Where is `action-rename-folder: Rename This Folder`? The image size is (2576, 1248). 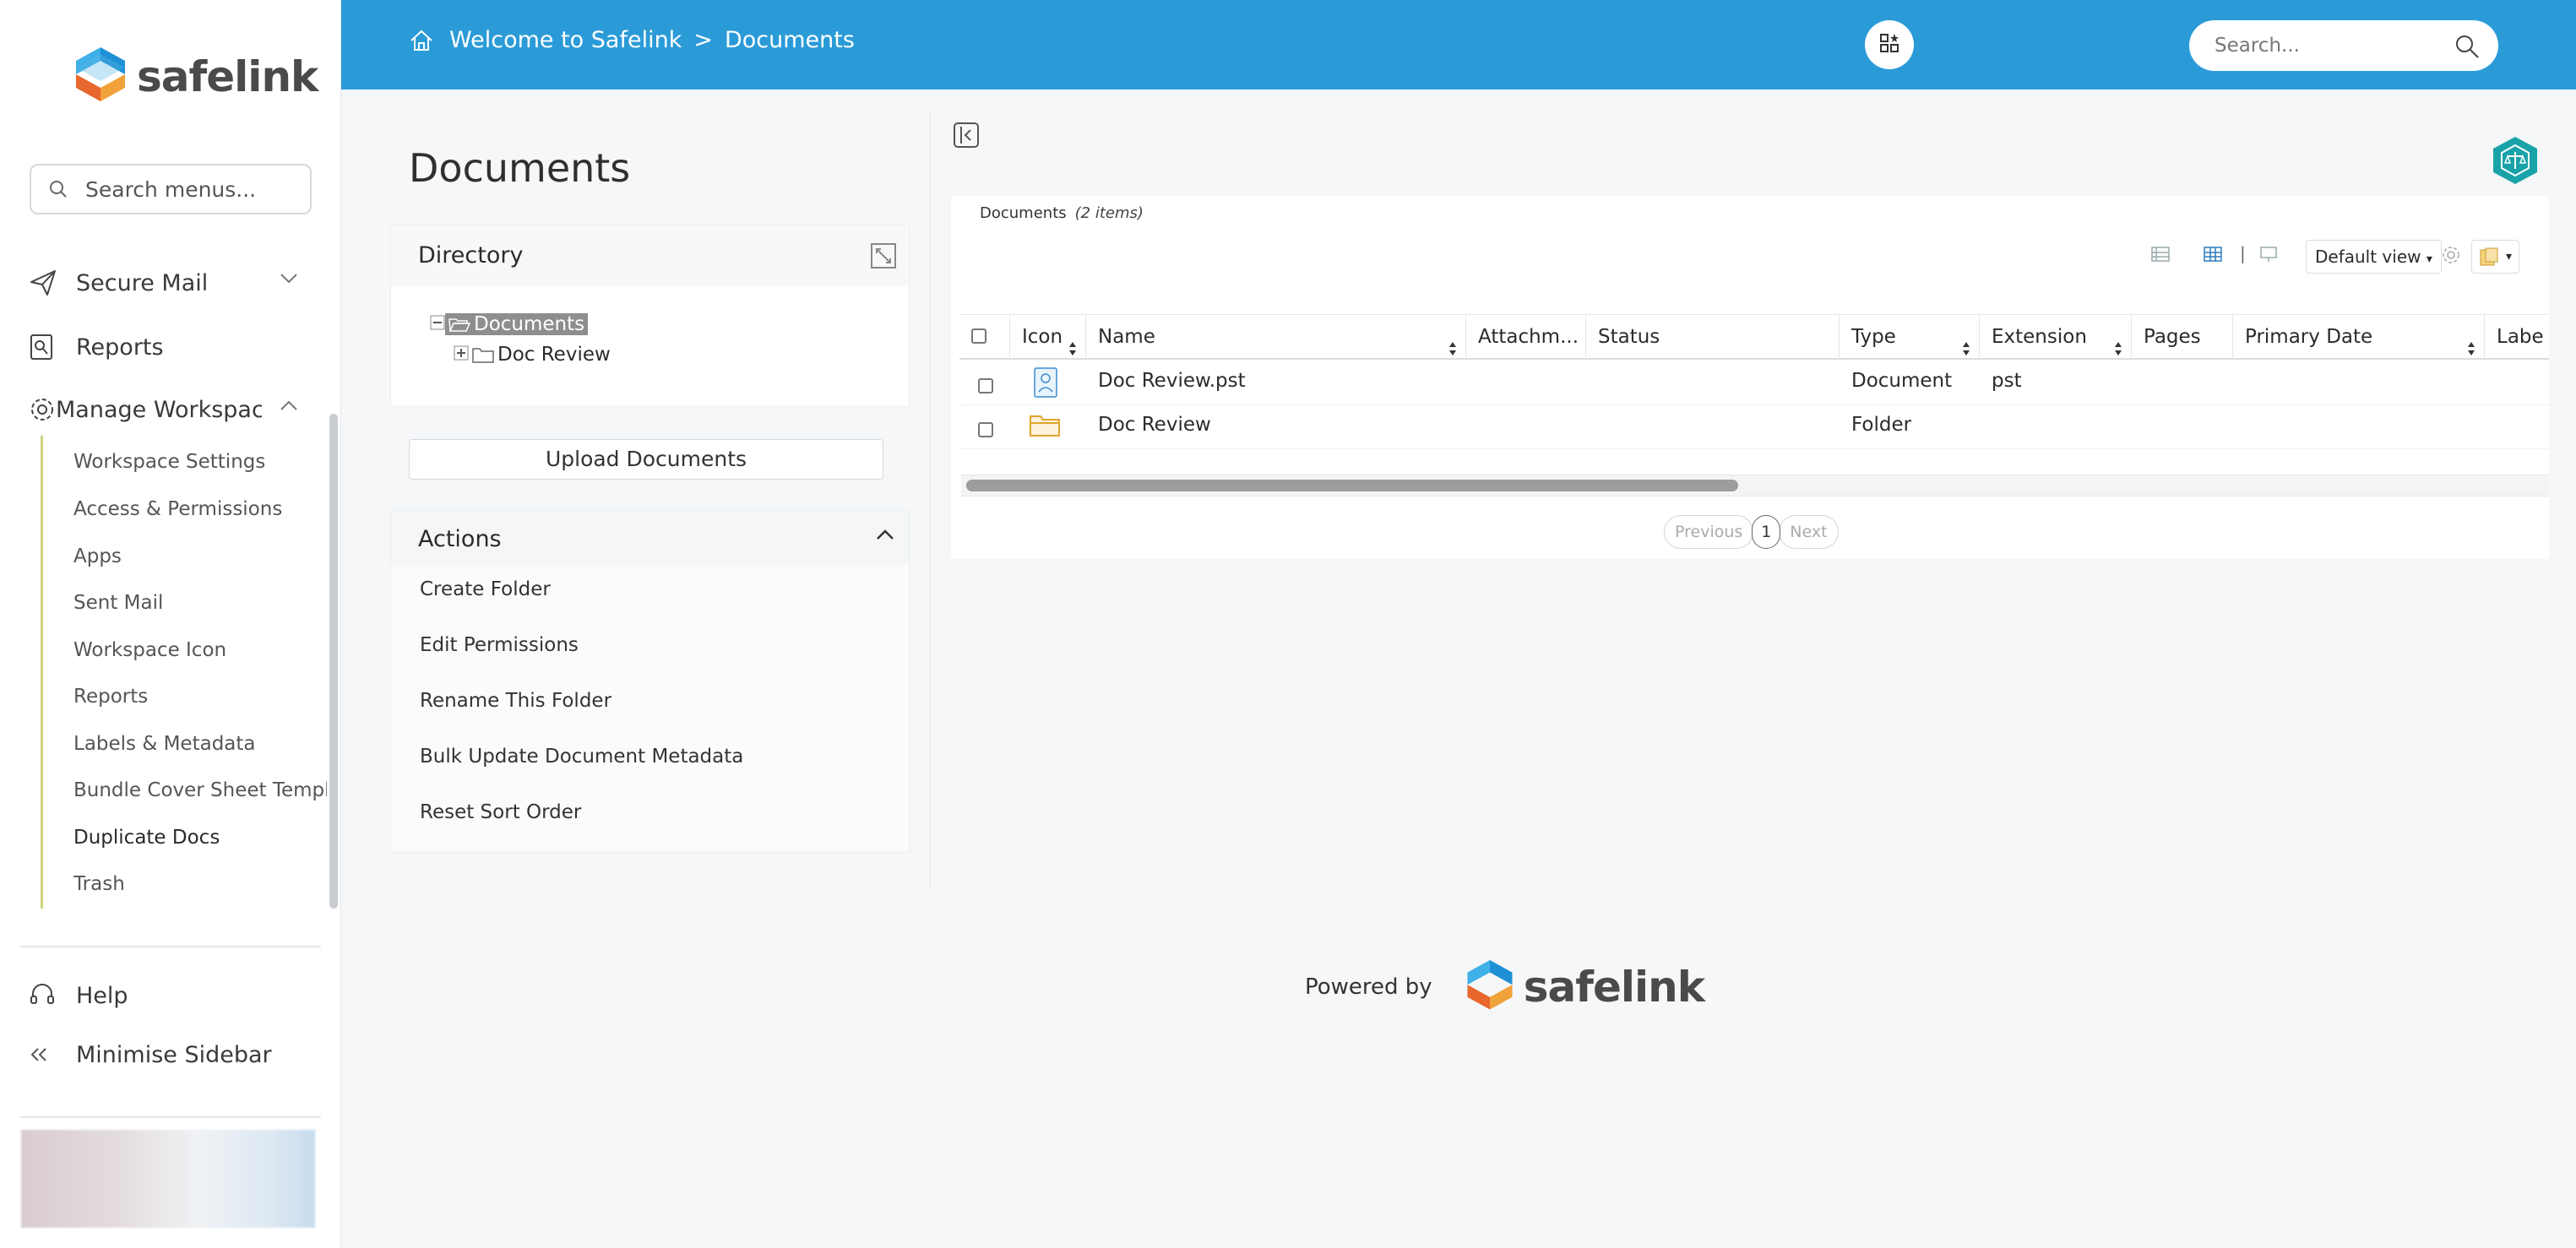
action-rename-folder: Rename This Folder is located at coordinates (515, 701).